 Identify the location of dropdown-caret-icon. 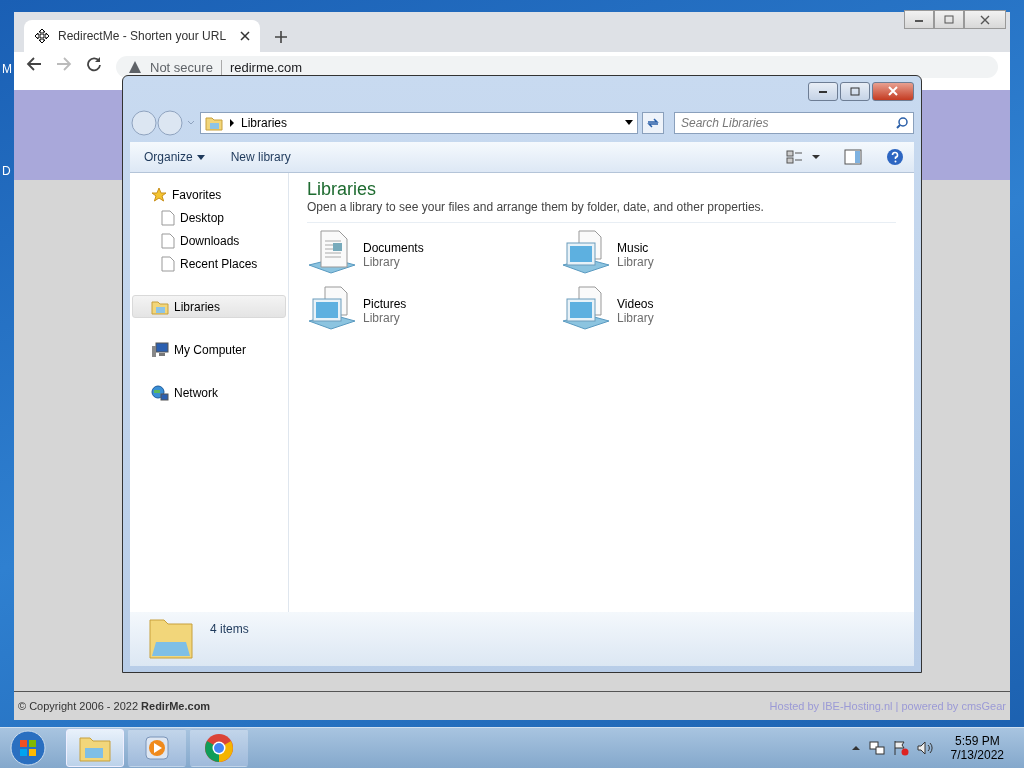
(629, 123).